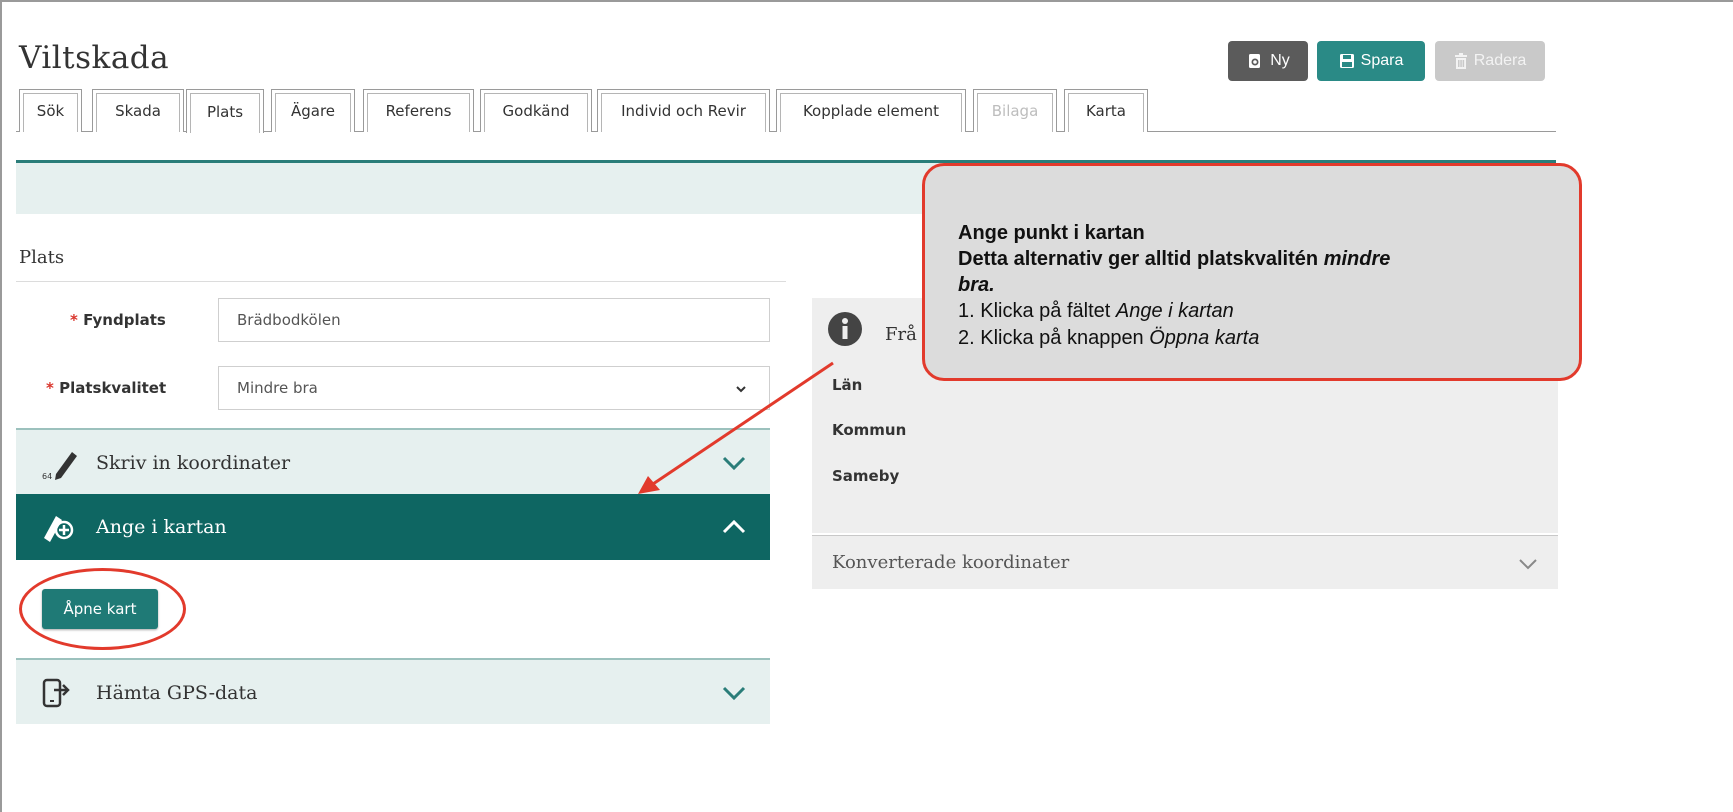 Image resolution: width=1733 pixels, height=812 pixels. What do you see at coordinates (845, 331) in the screenshot?
I see `info-icon` at bounding box center [845, 331].